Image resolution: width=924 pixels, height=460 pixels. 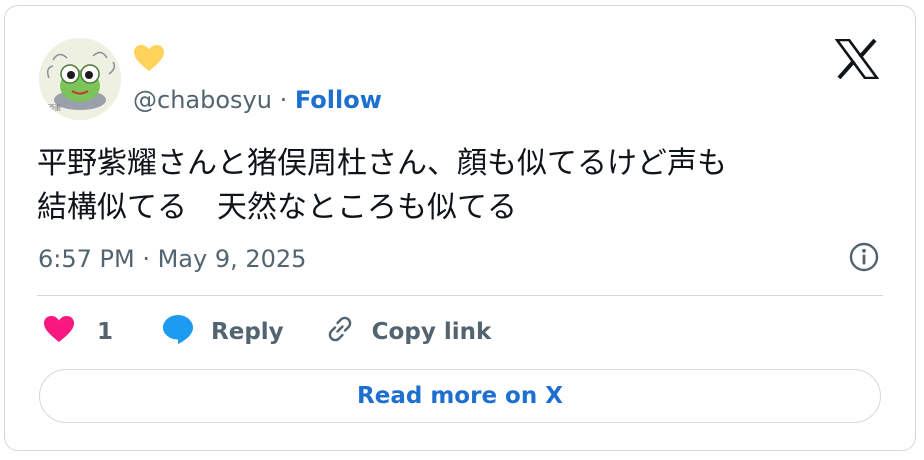 What do you see at coordinates (382, 163) in the screenshot?
I see `tweet-text-line: 平野紫耀さんと猪俣周杜さん、顔も似てるけど声も` at bounding box center [382, 163].